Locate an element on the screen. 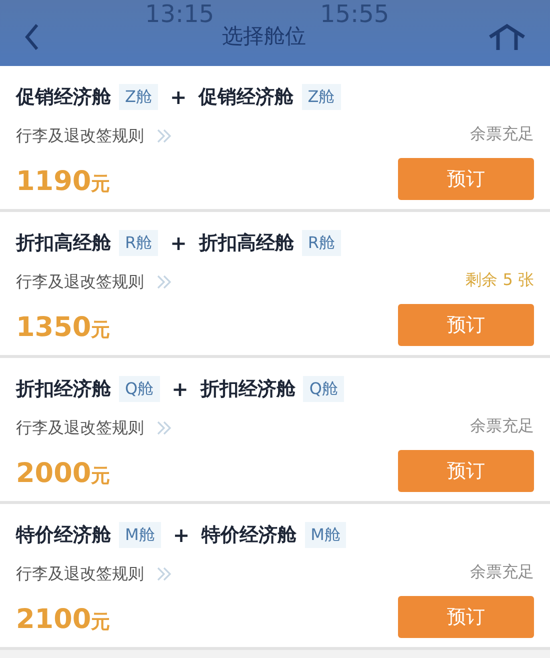 This screenshot has height=658, width=550. fare-price: 1190 is located at coordinates (54, 182).